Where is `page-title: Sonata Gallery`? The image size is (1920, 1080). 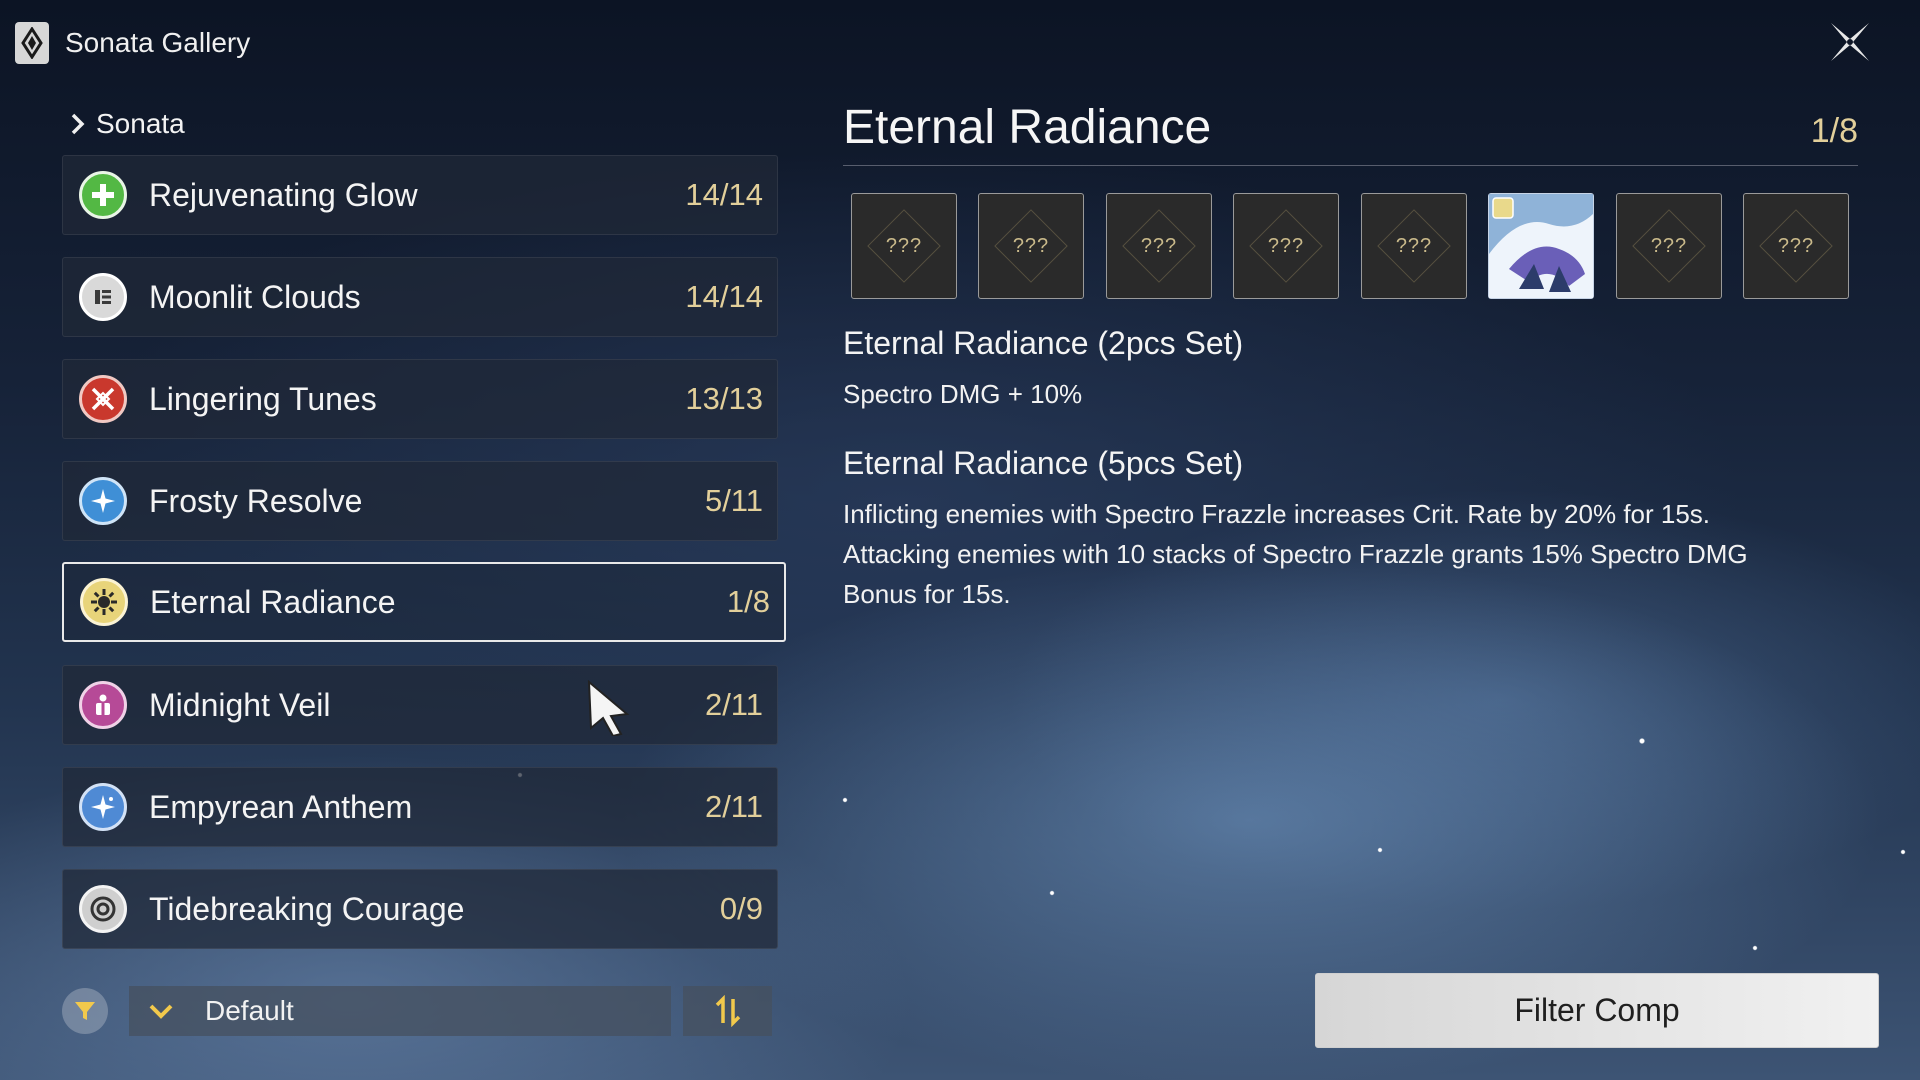 page-title: Sonata Gallery is located at coordinates (158, 42).